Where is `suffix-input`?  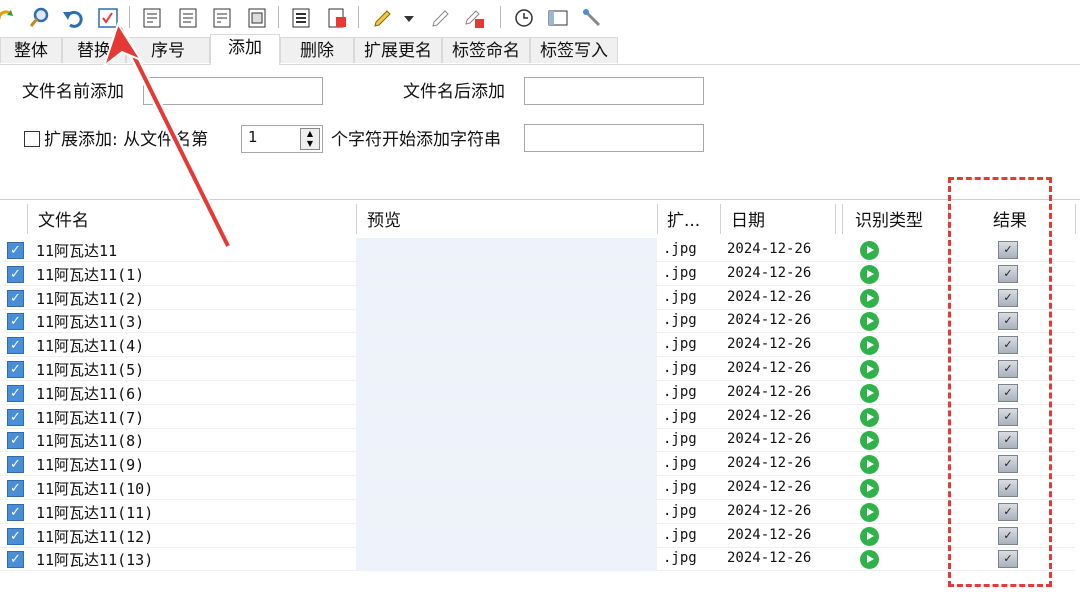 suffix-input is located at coordinates (614, 91).